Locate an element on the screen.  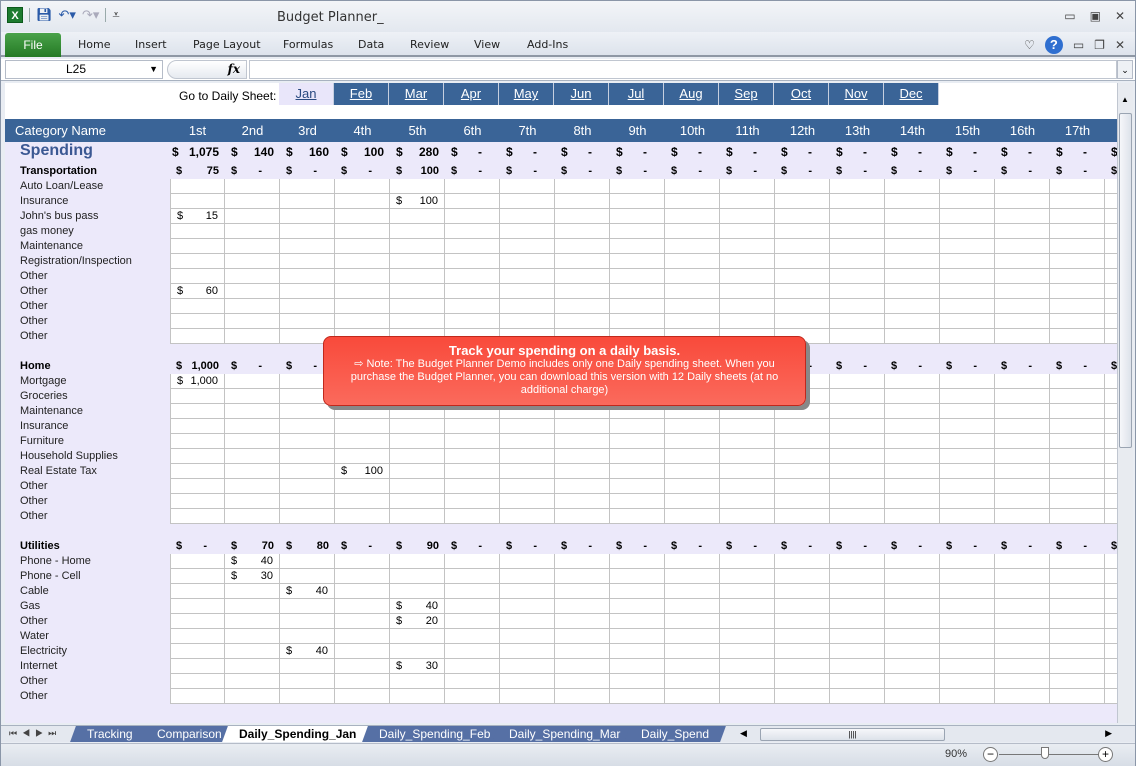
scroll-right-icon: ▶ is located at coordinates (1108, 733).